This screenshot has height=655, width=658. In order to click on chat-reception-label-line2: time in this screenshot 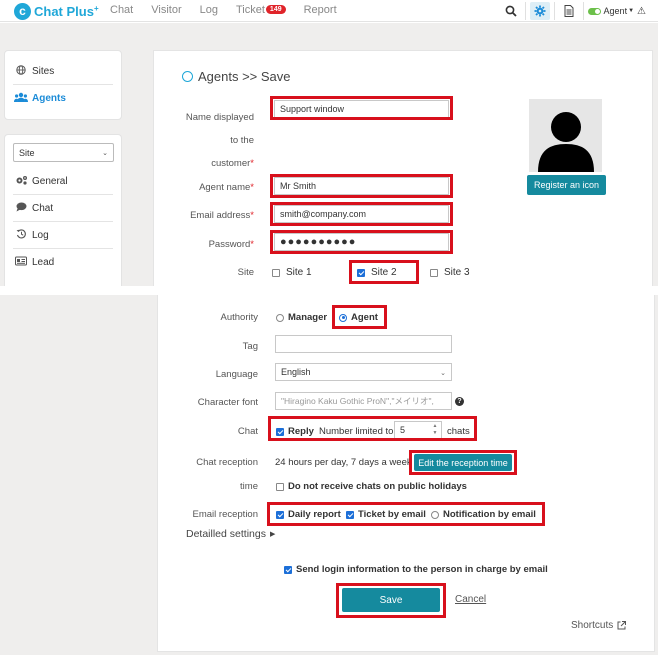, I will do `click(249, 486)`.